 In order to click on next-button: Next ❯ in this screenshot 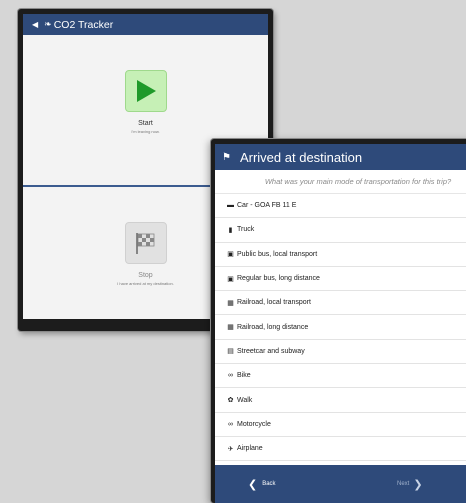, I will do `click(410, 484)`.